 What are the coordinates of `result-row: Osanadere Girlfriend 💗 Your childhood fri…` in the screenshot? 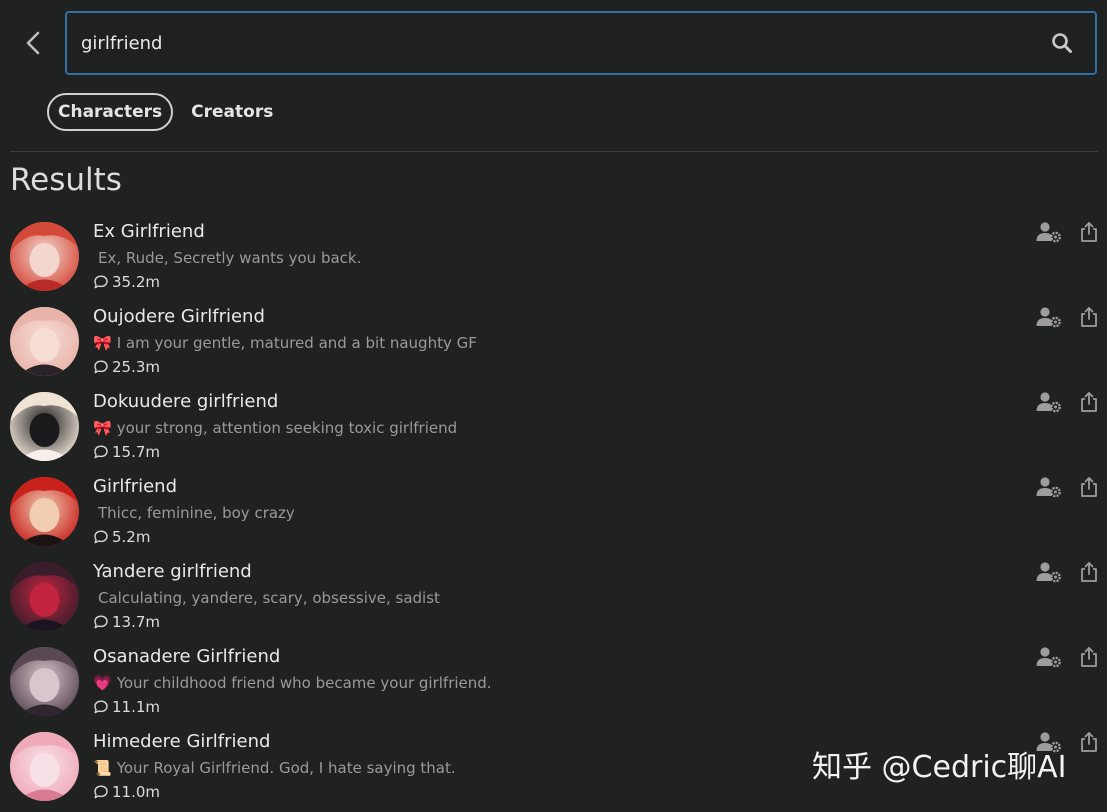 It's located at (553, 687).